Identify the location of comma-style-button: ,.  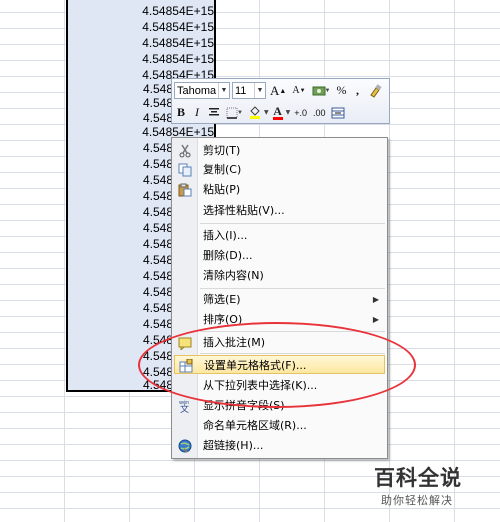
(357, 90).